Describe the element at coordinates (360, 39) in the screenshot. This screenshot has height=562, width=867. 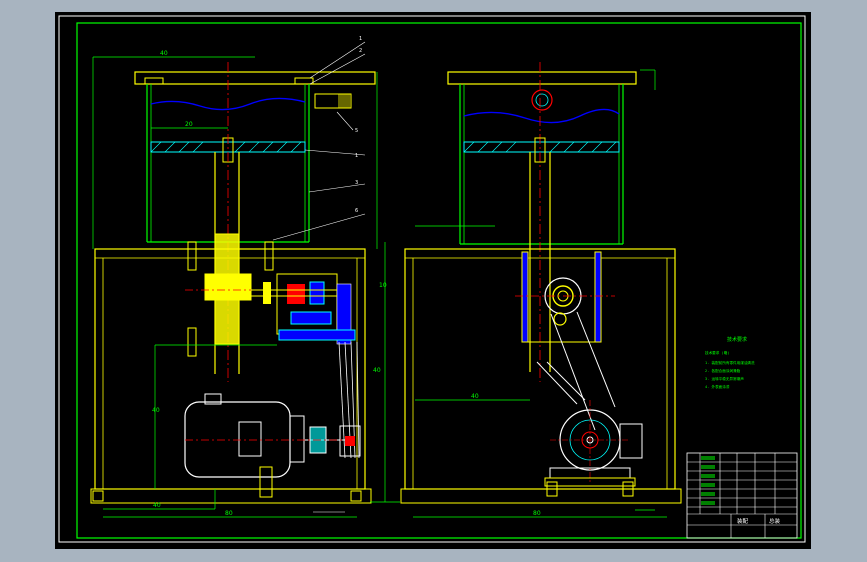
I see `balloon-1: 1` at that location.